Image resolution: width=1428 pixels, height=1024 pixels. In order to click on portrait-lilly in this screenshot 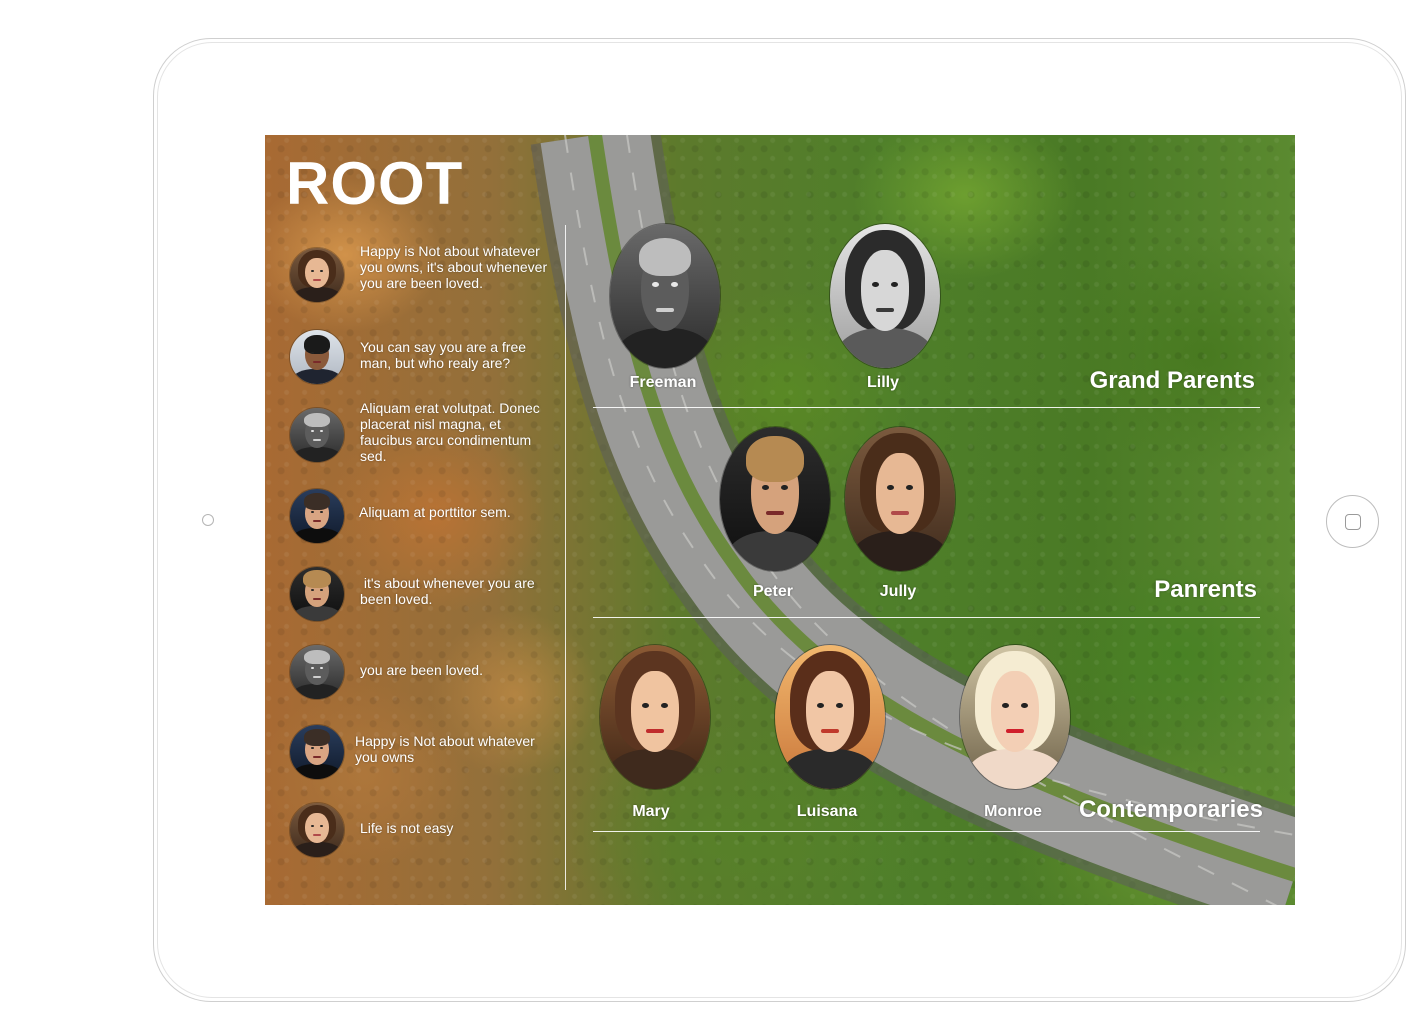, I will do `click(885, 296)`.